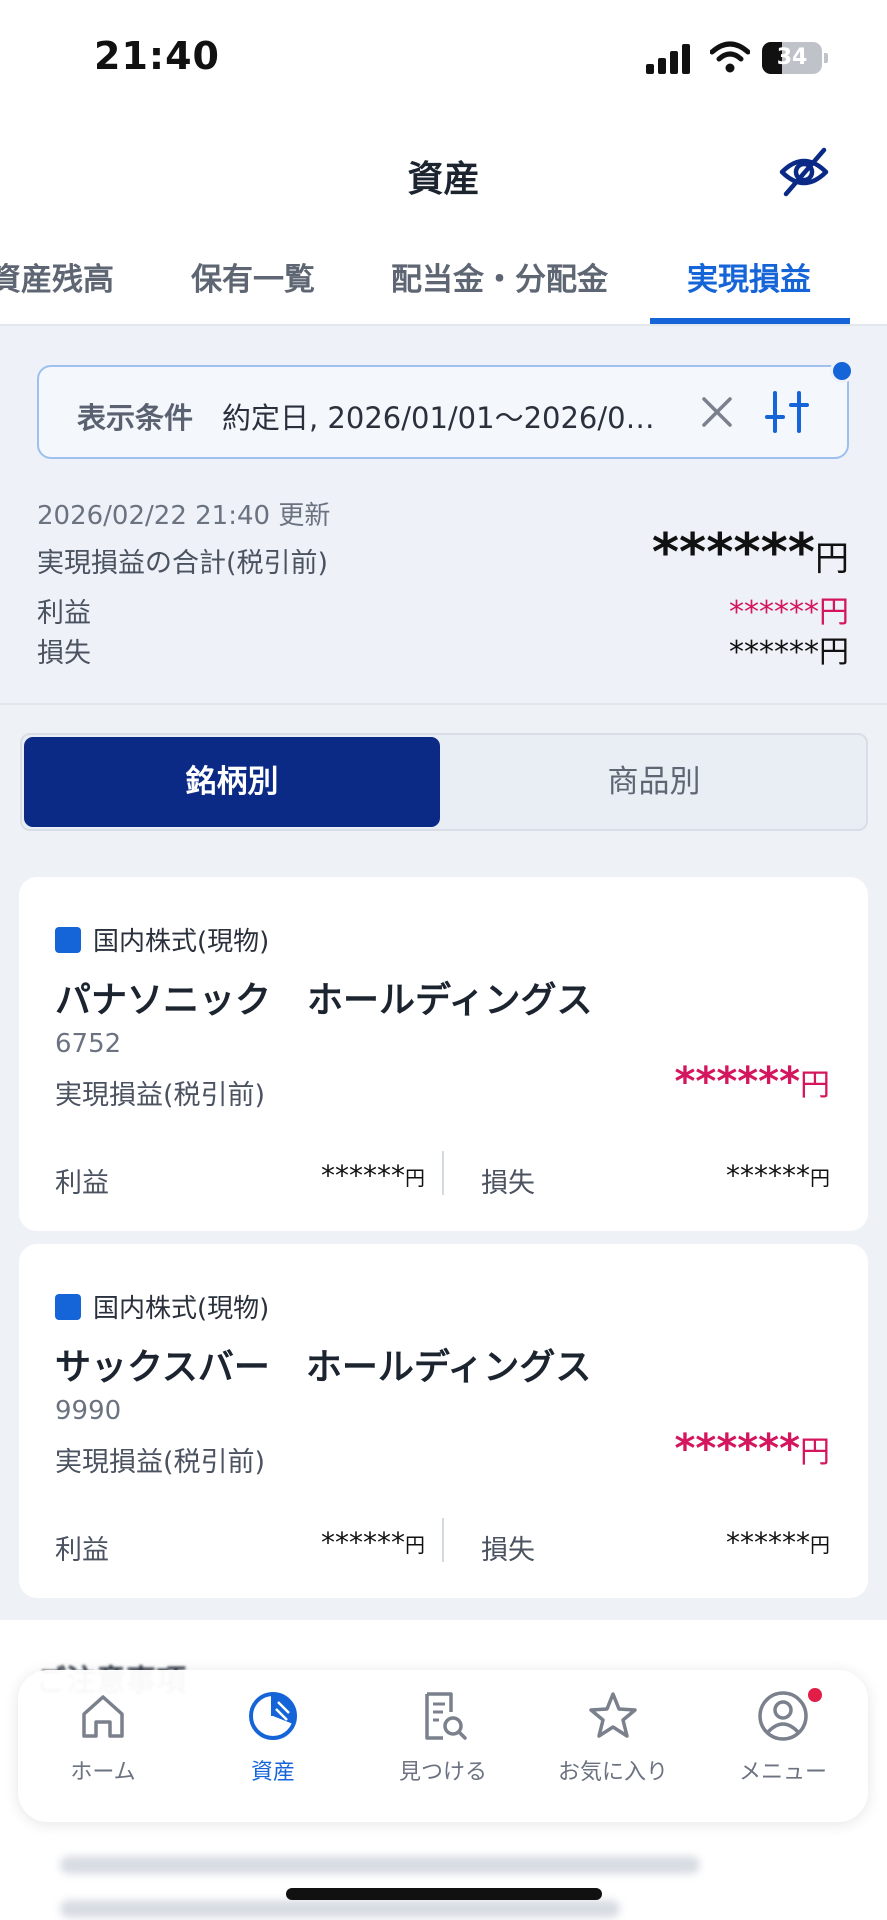 The height and width of the screenshot is (1920, 887). Describe the element at coordinates (88, 1044) in the screenshot. I see `security-code: 6752` at that location.